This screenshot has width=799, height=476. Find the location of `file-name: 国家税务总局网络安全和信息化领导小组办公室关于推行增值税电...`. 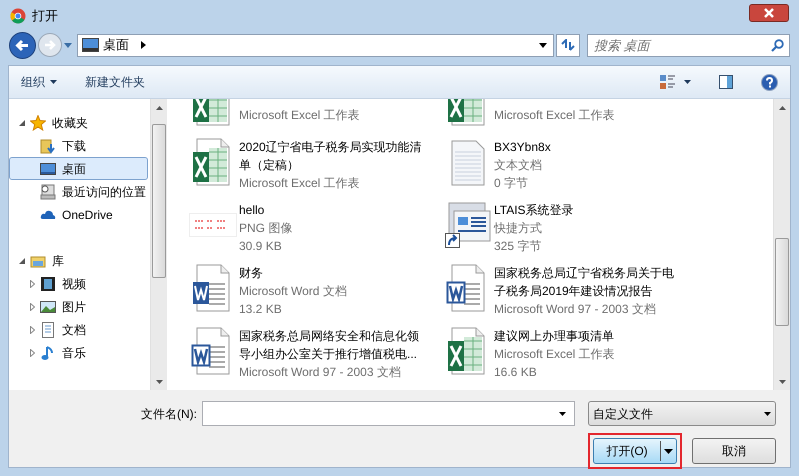

file-name: 国家税务总局网络安全和信息化领导小组办公室关于推行增值税电... is located at coordinates (329, 345).